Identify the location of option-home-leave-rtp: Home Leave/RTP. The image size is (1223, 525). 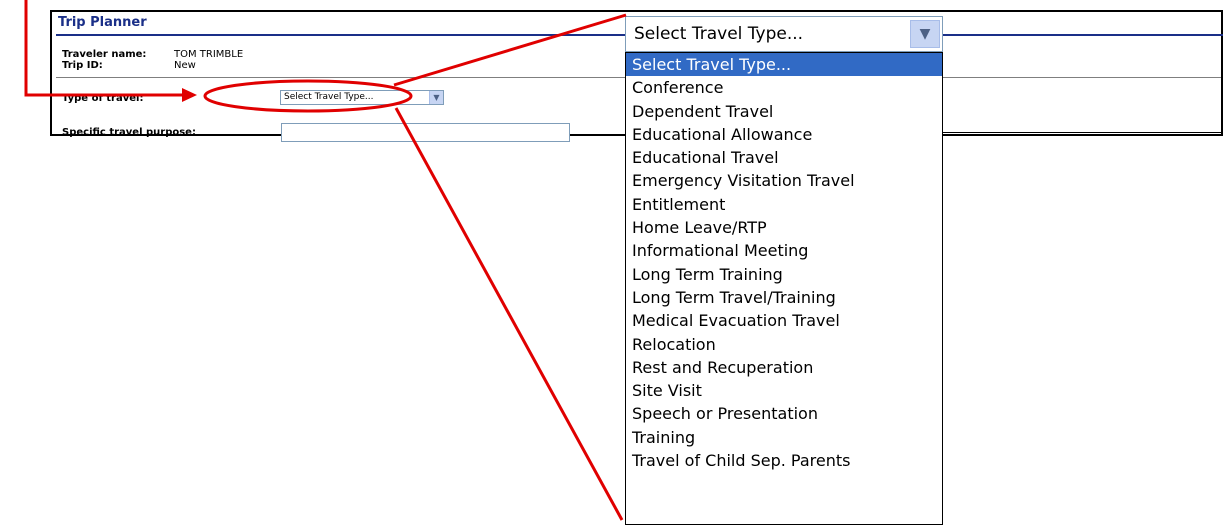
(784, 227).